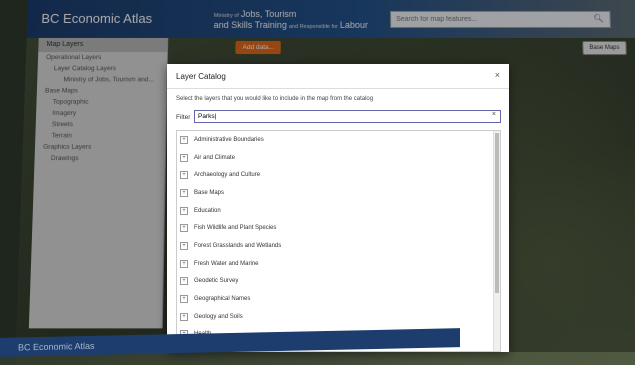  I want to click on catalog-item: + Geographical Names, so click(338, 299).